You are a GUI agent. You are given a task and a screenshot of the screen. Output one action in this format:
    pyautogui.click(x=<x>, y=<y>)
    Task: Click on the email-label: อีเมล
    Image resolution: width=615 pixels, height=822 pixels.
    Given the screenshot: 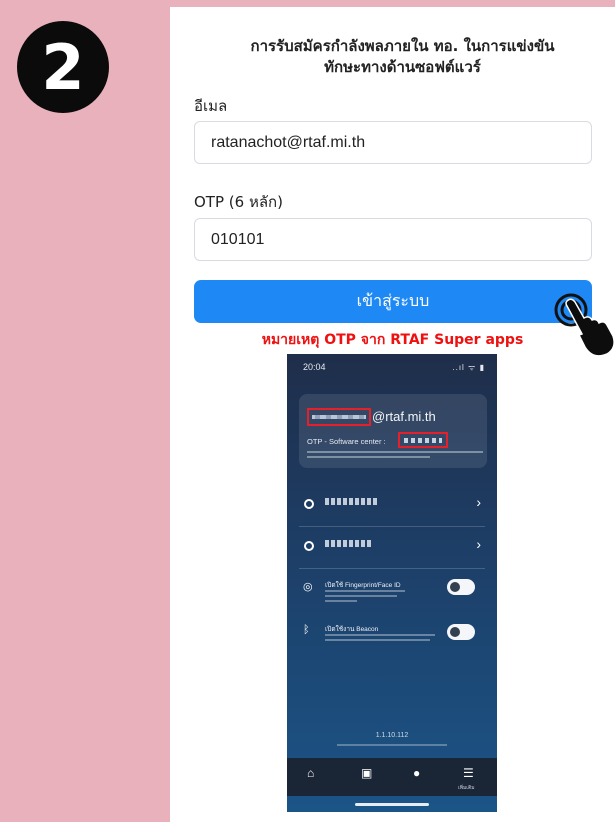 What is the action you would take?
    pyautogui.click(x=211, y=106)
    